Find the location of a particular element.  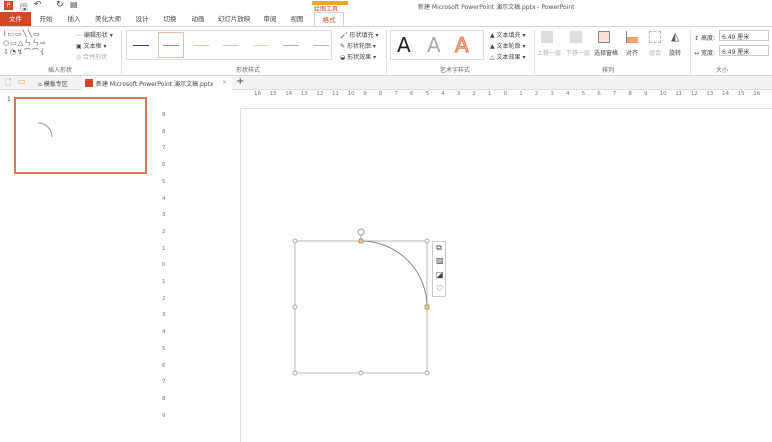

rotate-button: 旋转 is located at coordinates (675, 52).